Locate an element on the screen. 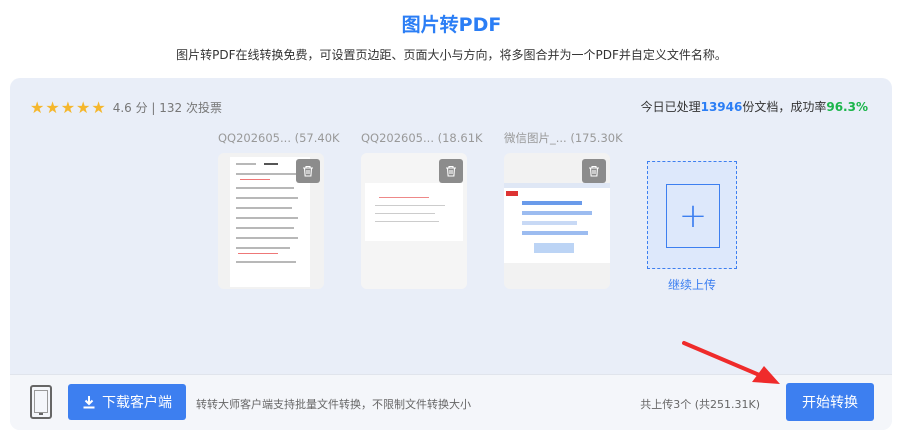  download-client-button: 下载客户端 is located at coordinates (127, 402).